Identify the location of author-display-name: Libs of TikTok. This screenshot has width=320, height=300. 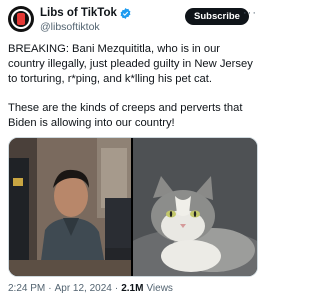
(78, 13).